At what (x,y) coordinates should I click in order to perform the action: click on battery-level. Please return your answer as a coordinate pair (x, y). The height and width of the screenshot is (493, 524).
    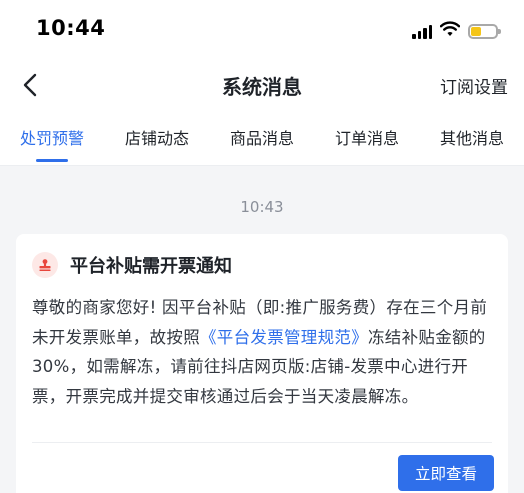
    Looking at the image, I should click on (476, 31).